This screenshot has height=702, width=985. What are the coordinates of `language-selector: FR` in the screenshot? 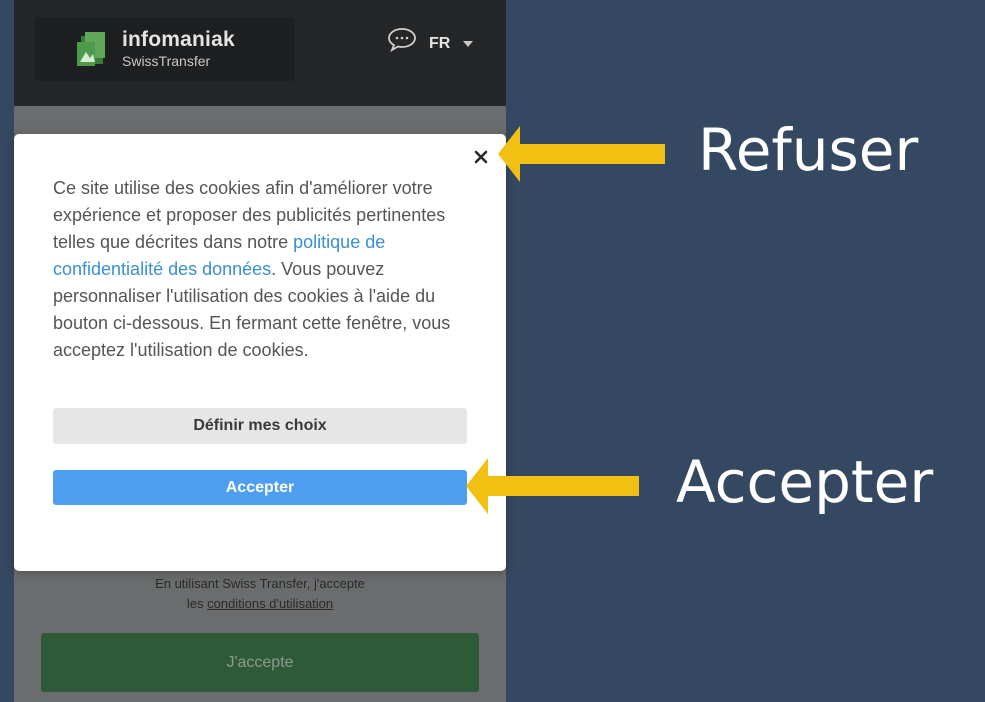 It's located at (439, 44).